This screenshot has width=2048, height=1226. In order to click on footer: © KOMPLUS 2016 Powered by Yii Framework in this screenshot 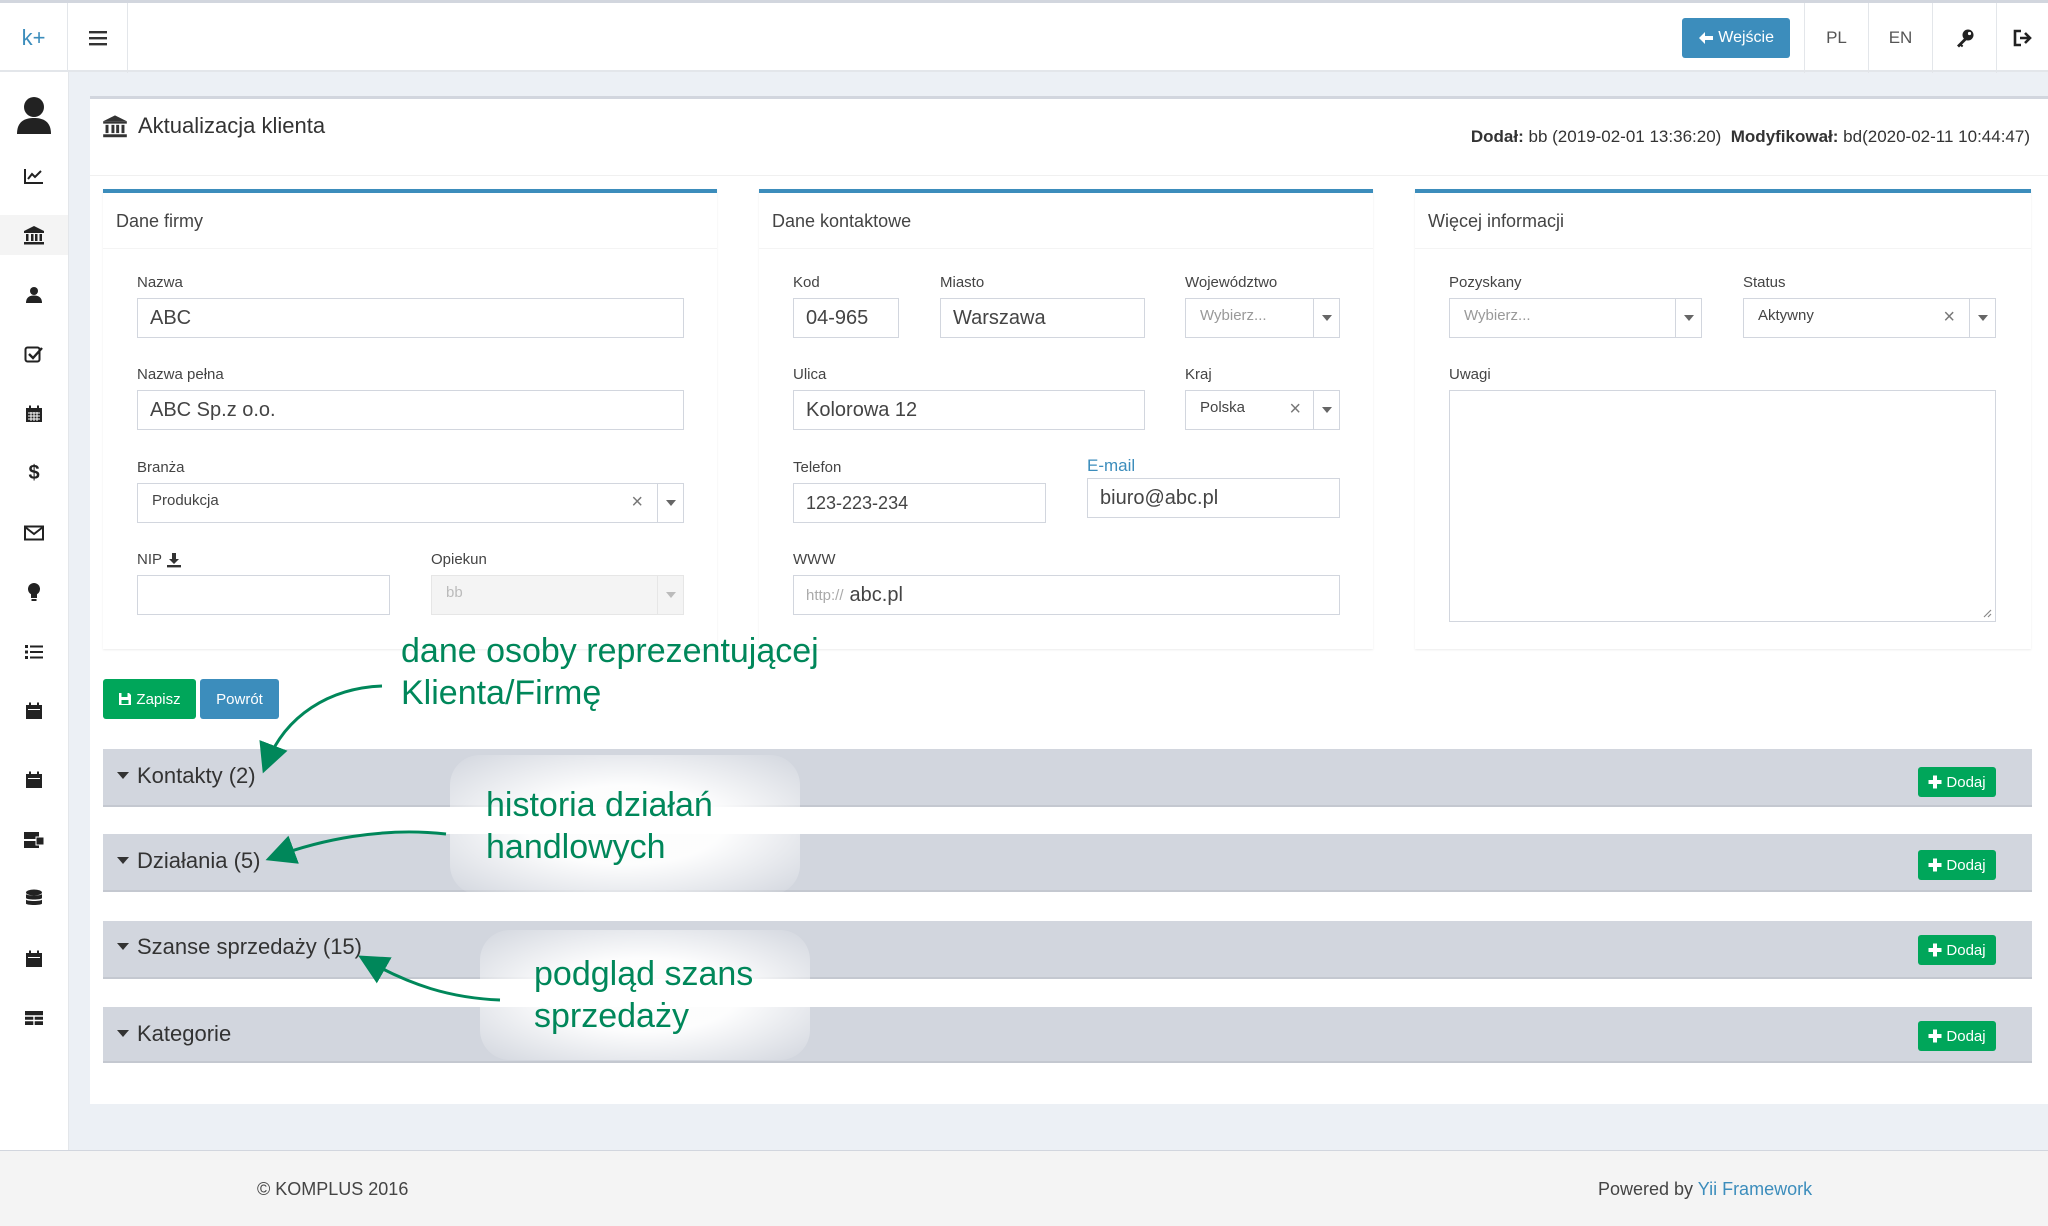, I will do `click(1024, 1188)`.